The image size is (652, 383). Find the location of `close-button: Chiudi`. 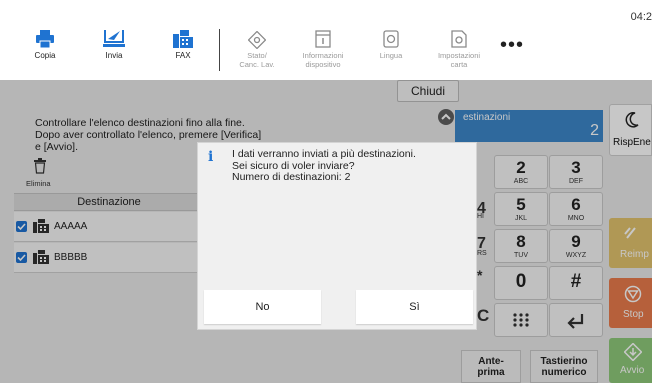

close-button: Chiudi is located at coordinates (428, 91).